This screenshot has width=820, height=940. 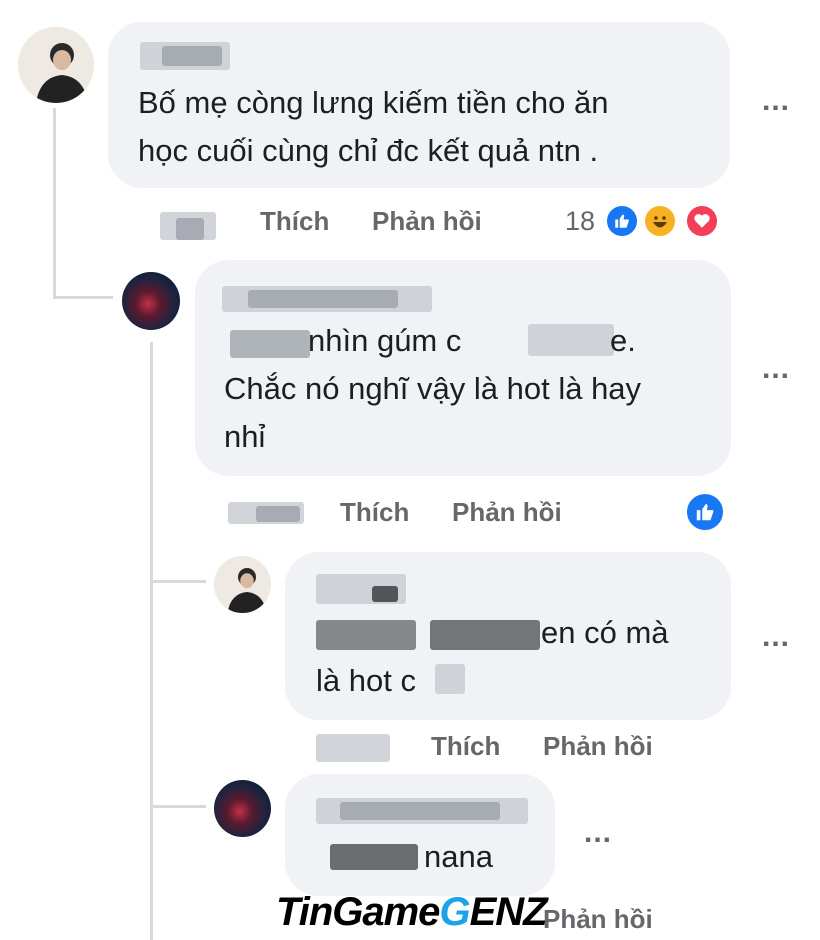 What do you see at coordinates (508, 912) in the screenshot?
I see `watermark-part: ENZ` at bounding box center [508, 912].